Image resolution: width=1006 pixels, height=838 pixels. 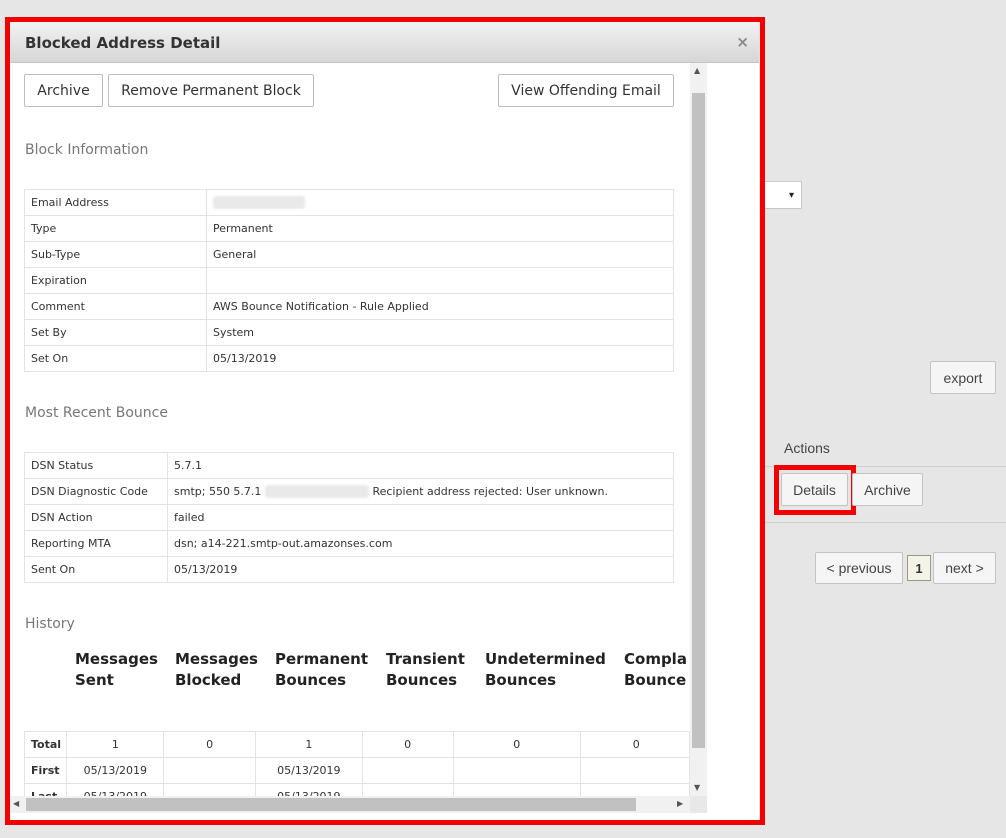 I want to click on scrollbar-corner, so click(x=698, y=804).